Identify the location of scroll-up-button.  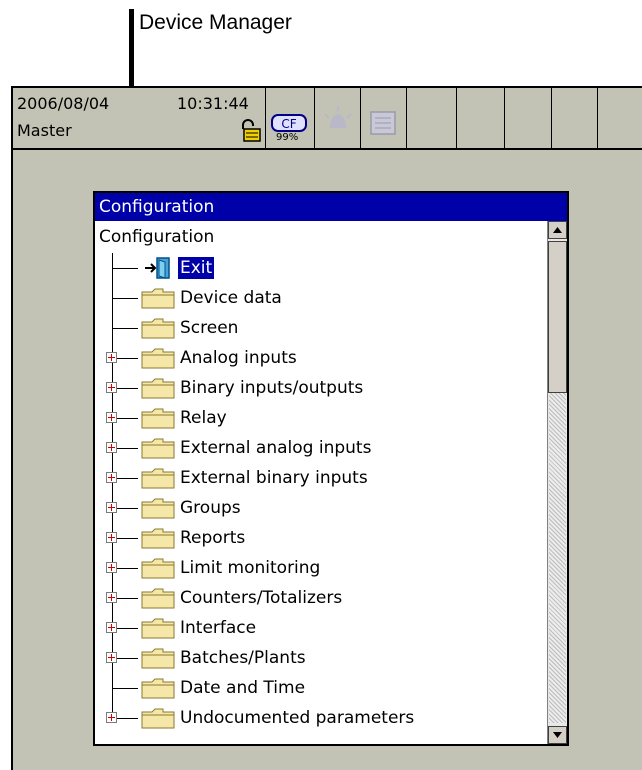
(557, 230).